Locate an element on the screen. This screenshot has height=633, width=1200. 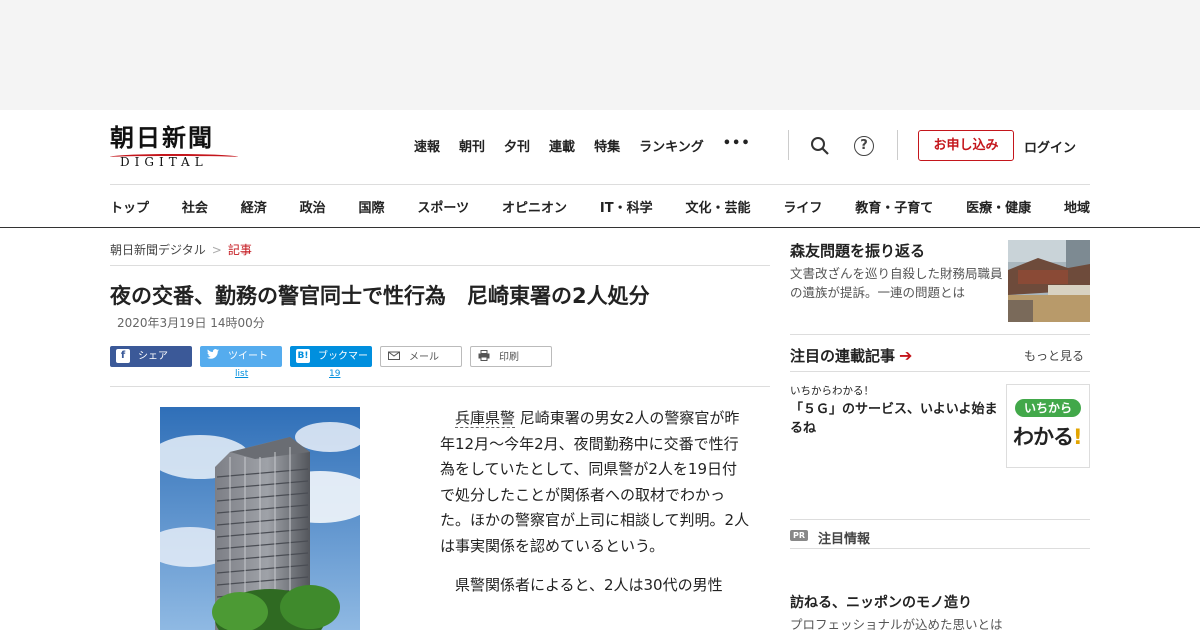
series-title-text: 注目の連載記事 is located at coordinates (843, 356).